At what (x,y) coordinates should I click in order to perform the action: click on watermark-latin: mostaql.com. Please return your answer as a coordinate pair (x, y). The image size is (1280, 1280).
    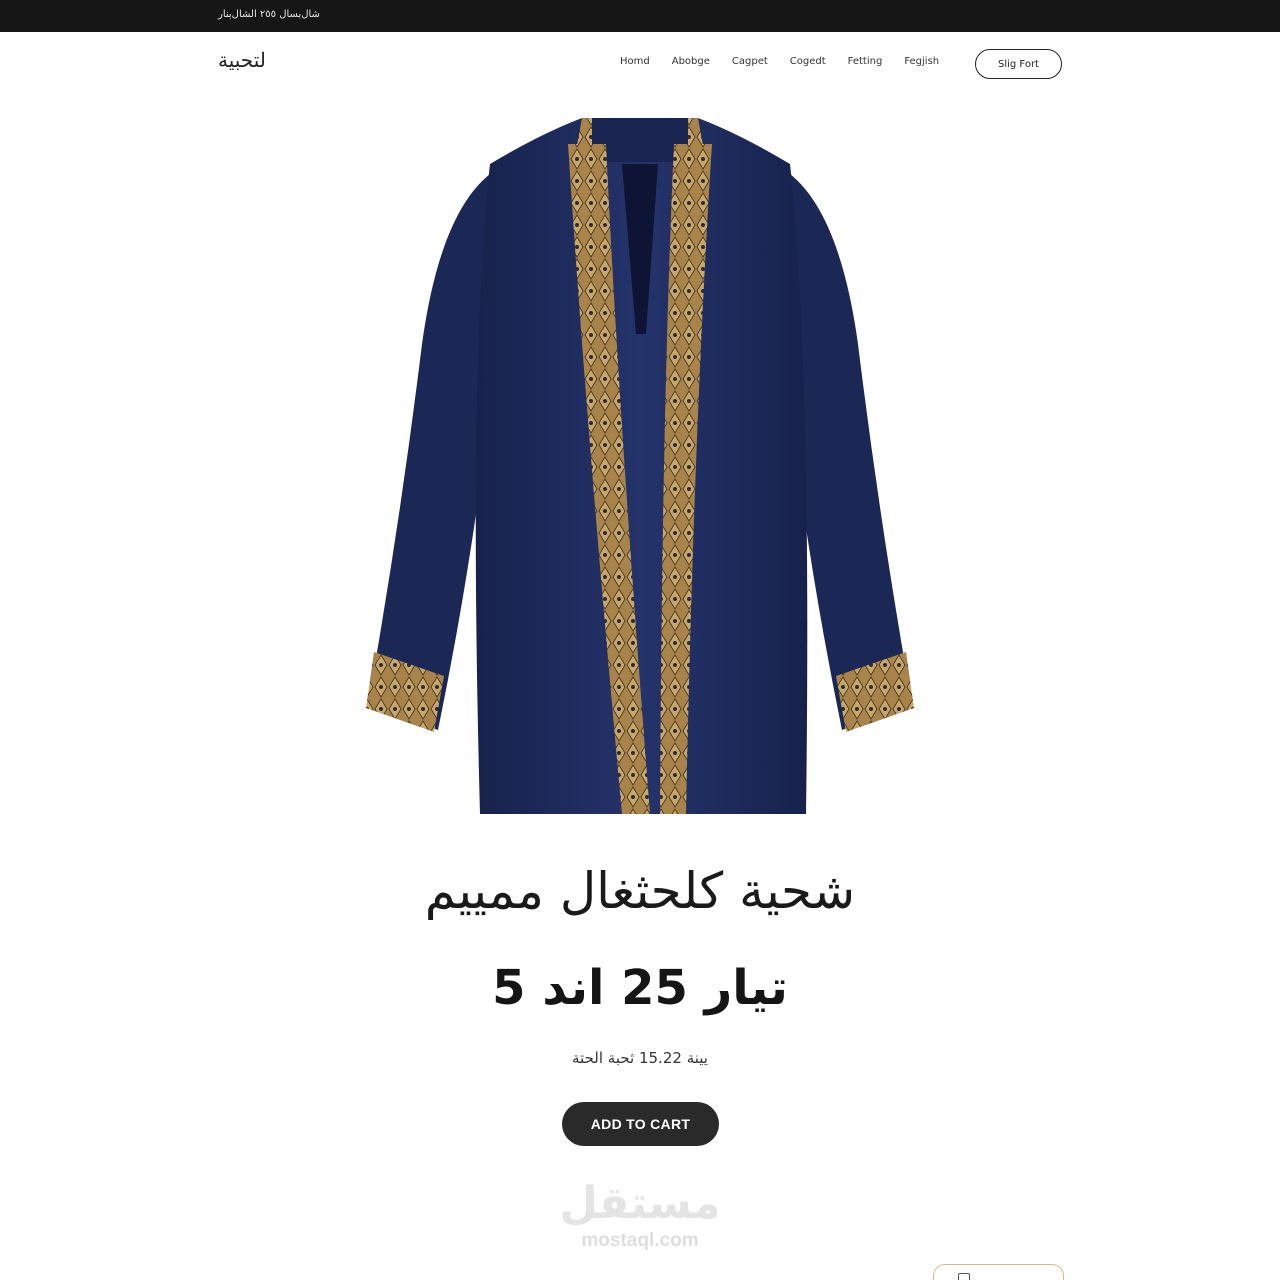
    Looking at the image, I should click on (640, 1240).